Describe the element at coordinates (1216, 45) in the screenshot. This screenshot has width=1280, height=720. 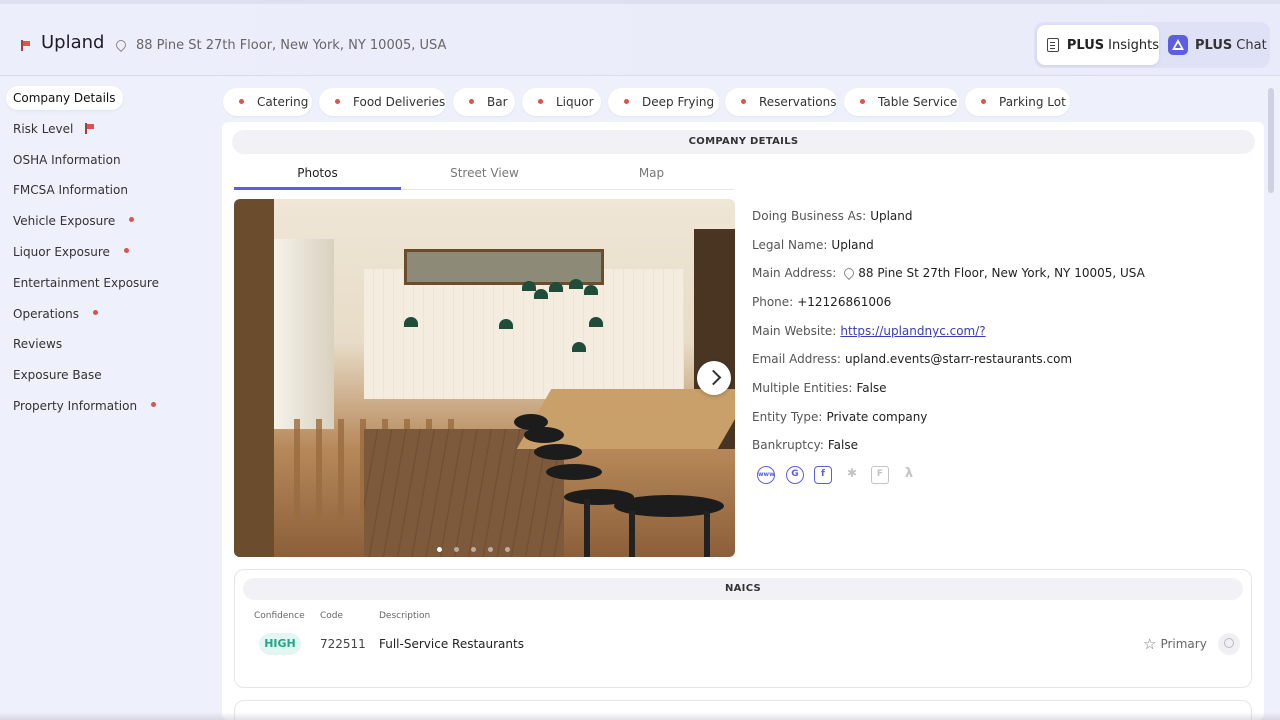
I see `plus-chat-button: PLUS Chat` at that location.